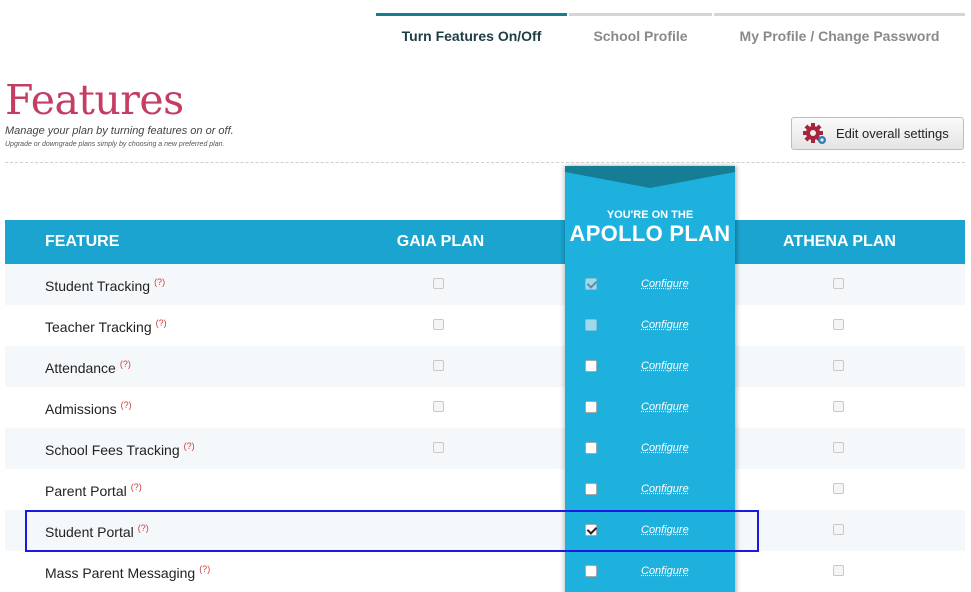 The width and height of the screenshot is (971, 592). I want to click on feature-name: Student Portal (?), so click(97, 531).